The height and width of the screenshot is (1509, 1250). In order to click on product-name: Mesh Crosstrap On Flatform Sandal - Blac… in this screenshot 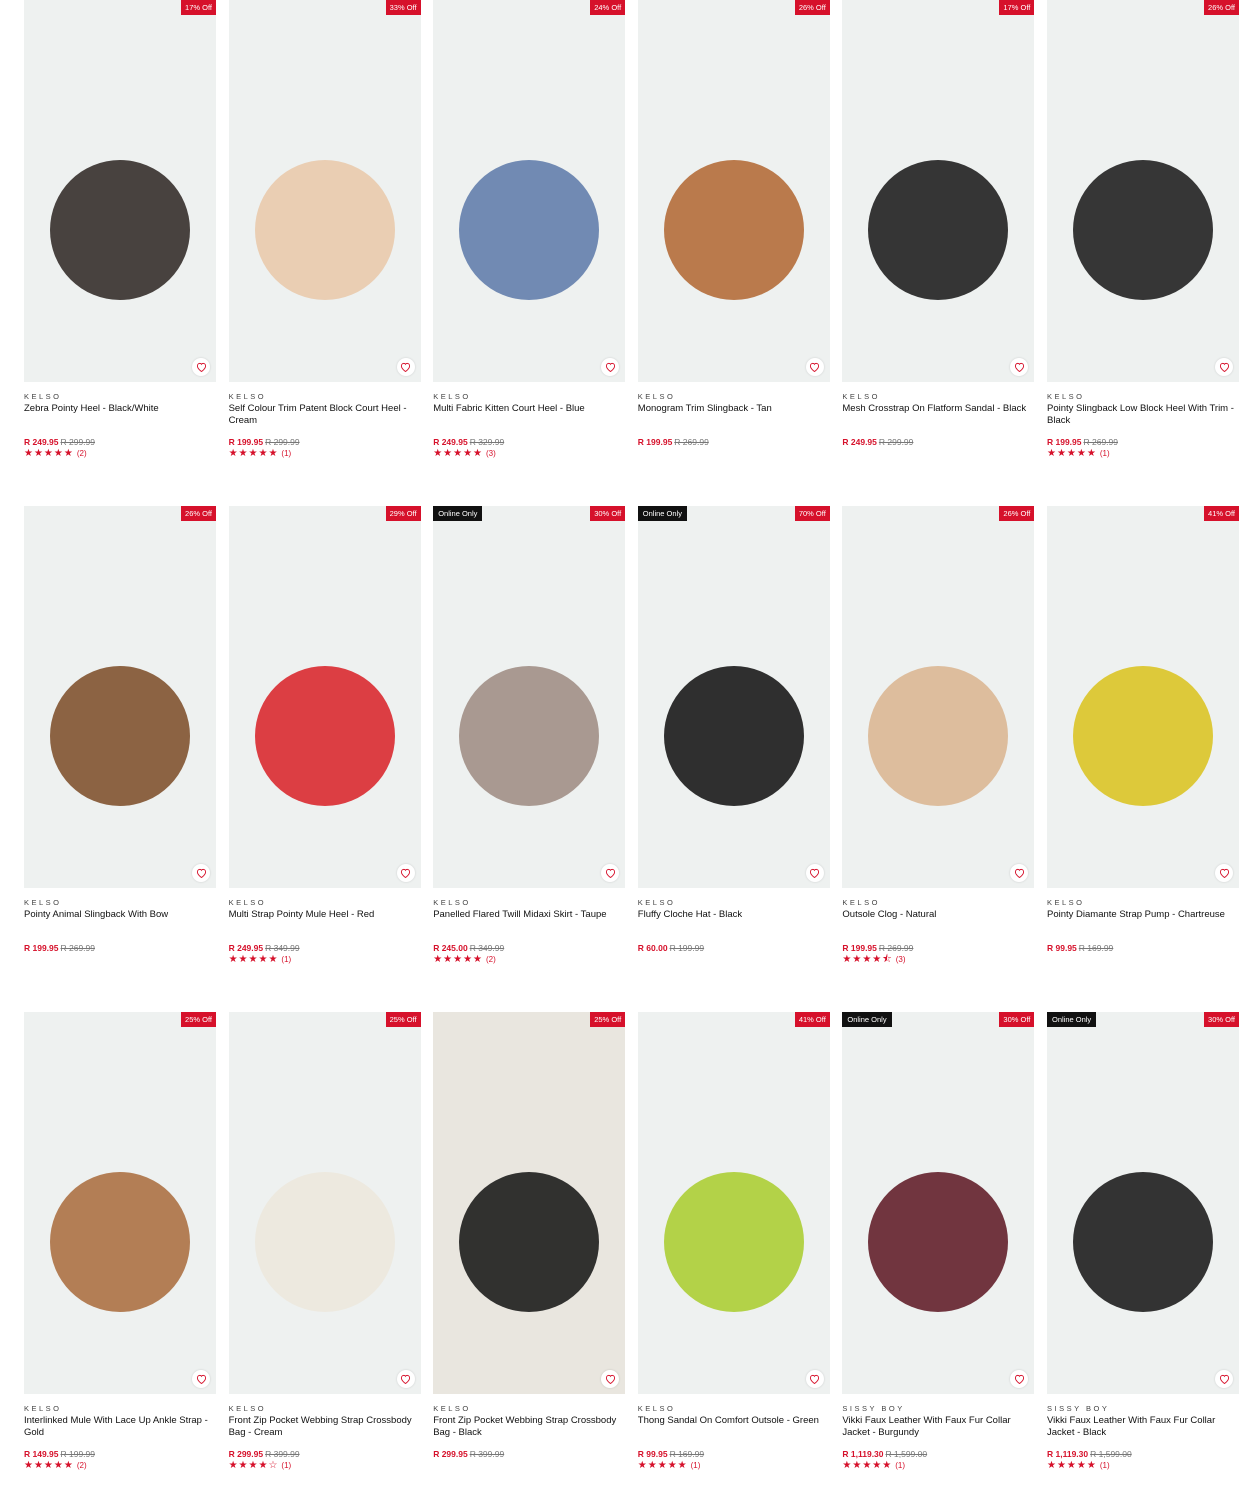, I will do `click(938, 420)`.